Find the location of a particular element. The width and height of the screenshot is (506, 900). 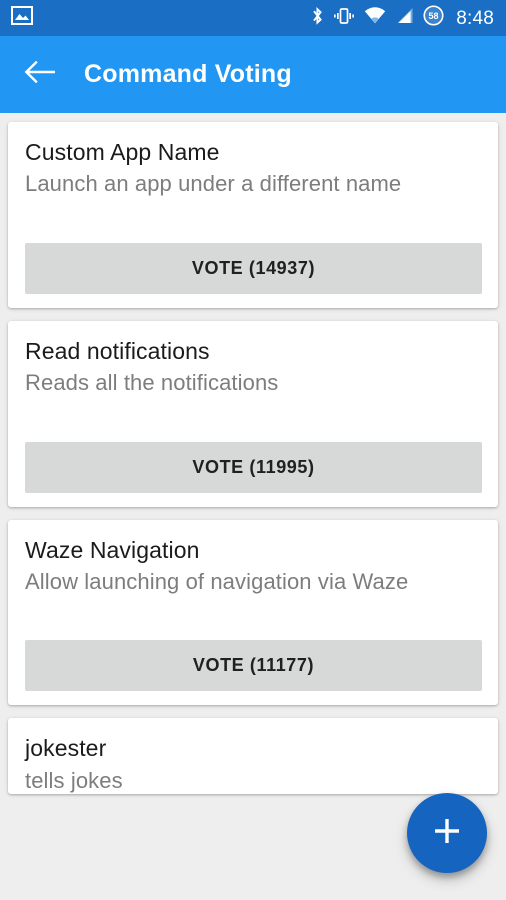

cellular-signal-icon is located at coordinates (404, 18).